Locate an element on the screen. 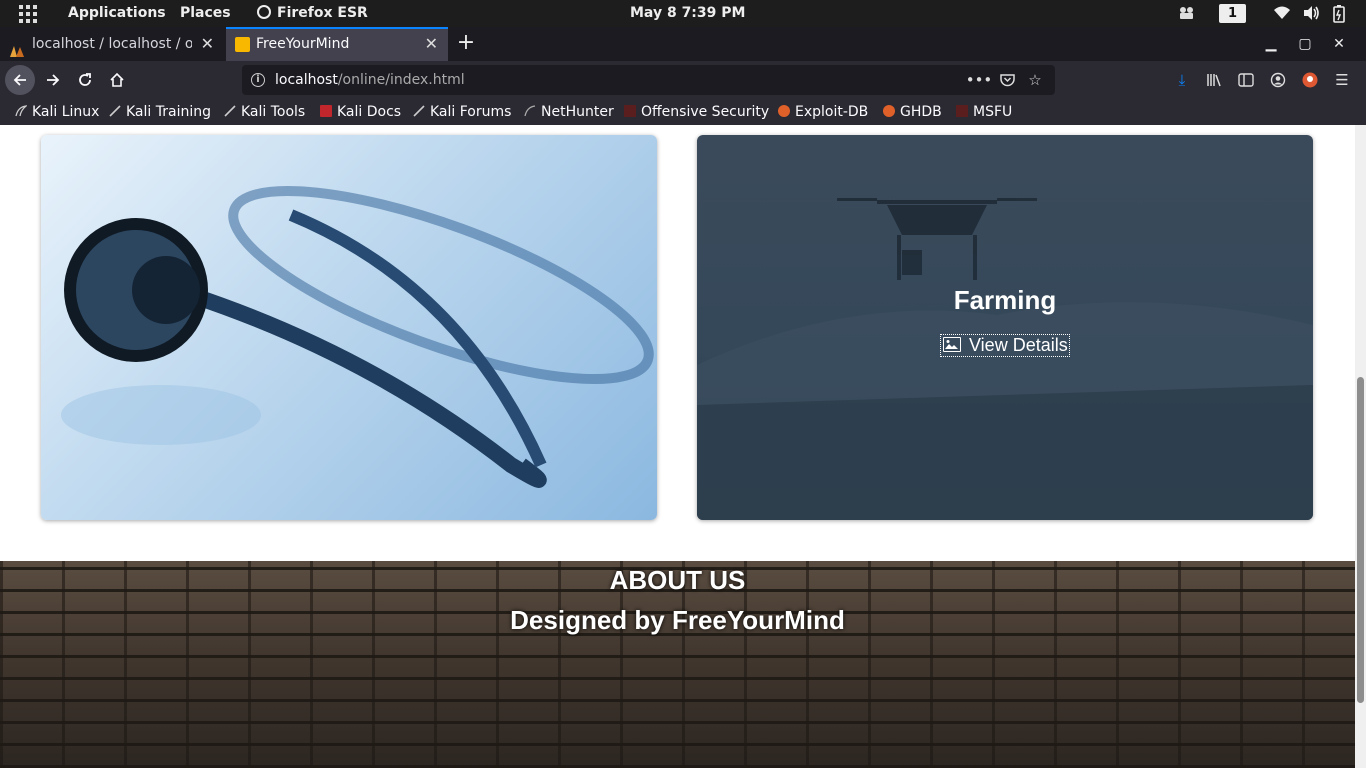 This screenshot has height=768, width=1366. maximize-icon: ▢ is located at coordinates (1305, 44).